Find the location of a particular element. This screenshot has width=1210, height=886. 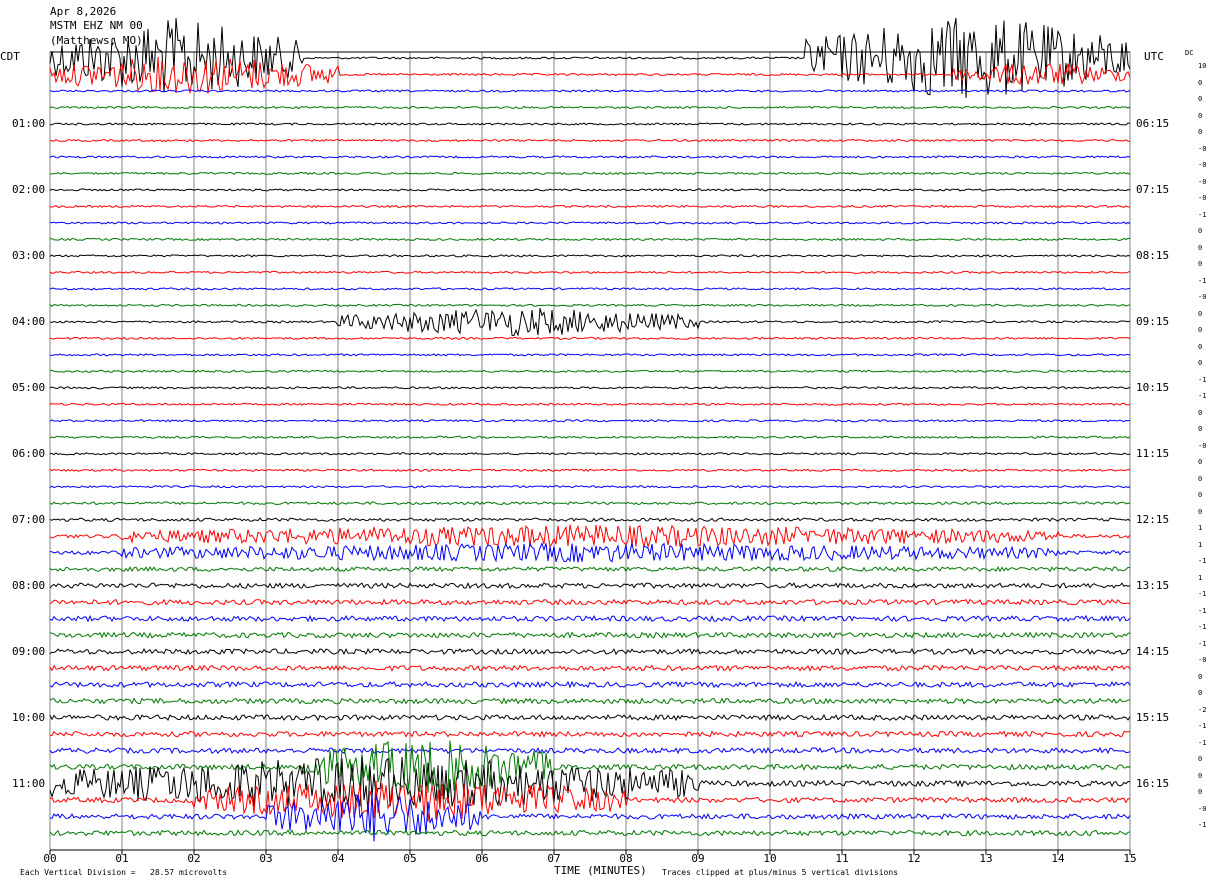

right-hour-label: 09:15 is located at coordinates (1153, 321).